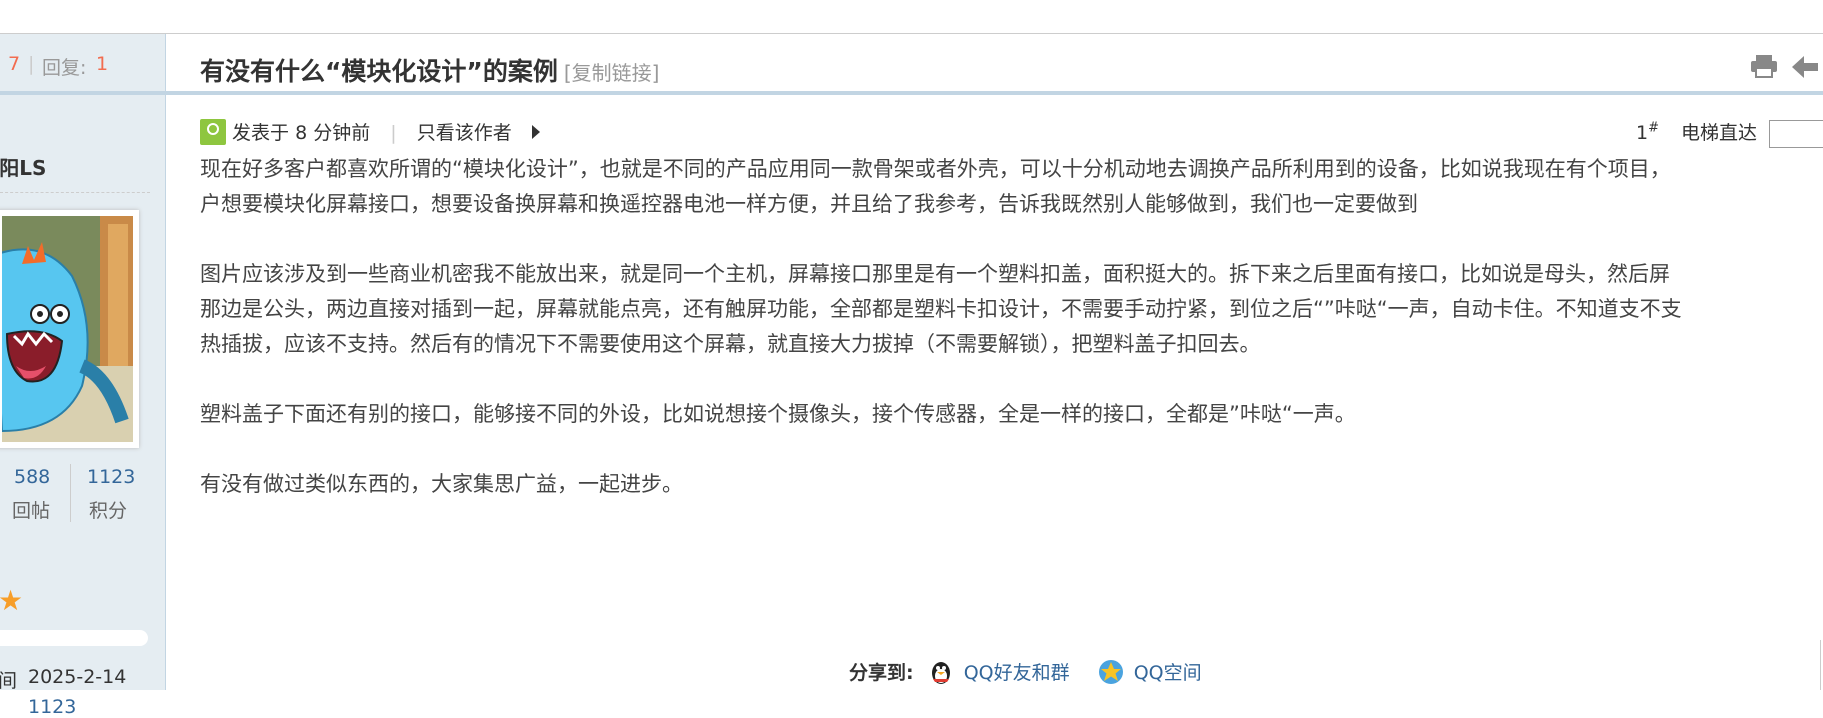 Image resolution: width=1823 pixels, height=718 pixels. I want to click on time-label: 间, so click(9, 681).